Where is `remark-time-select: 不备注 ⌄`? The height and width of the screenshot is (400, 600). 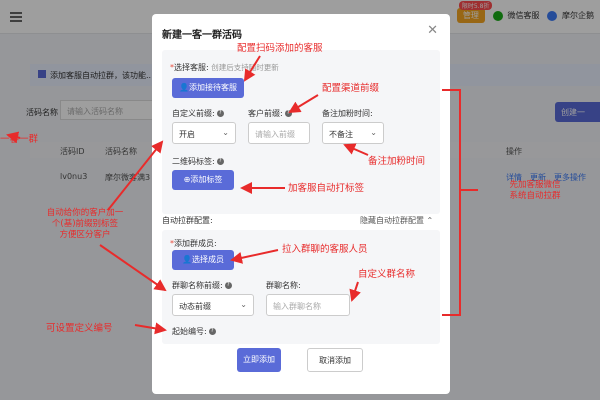
remark-time-select: 不备注 ⌄ is located at coordinates (353, 133).